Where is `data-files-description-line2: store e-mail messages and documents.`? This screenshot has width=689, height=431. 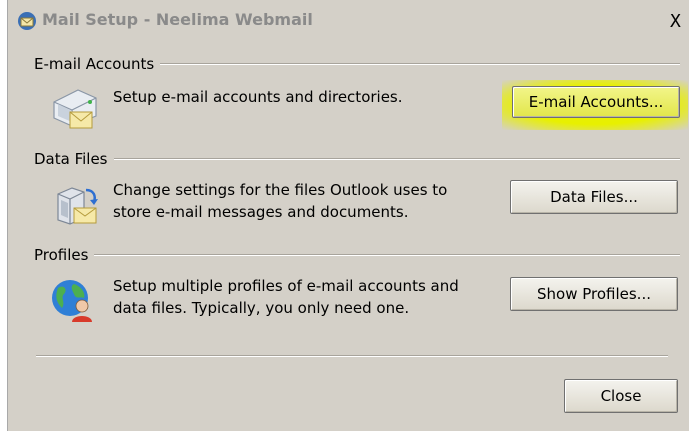
data-files-description-line2: store e-mail messages and documents. is located at coordinates (261, 212).